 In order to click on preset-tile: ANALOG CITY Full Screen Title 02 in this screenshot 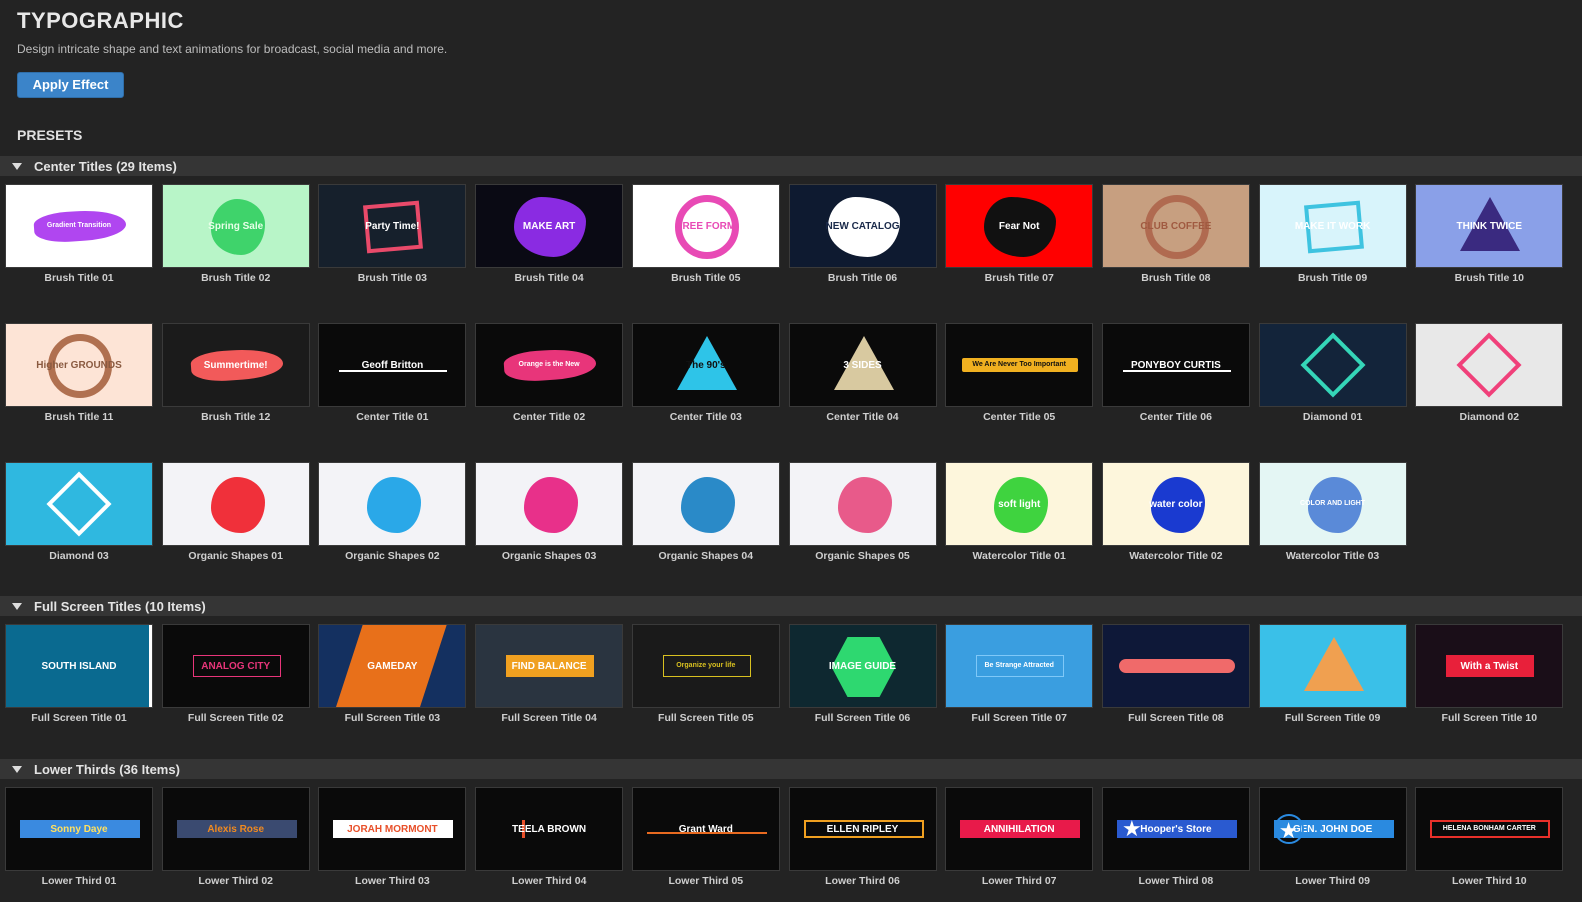, I will do `click(235, 674)`.